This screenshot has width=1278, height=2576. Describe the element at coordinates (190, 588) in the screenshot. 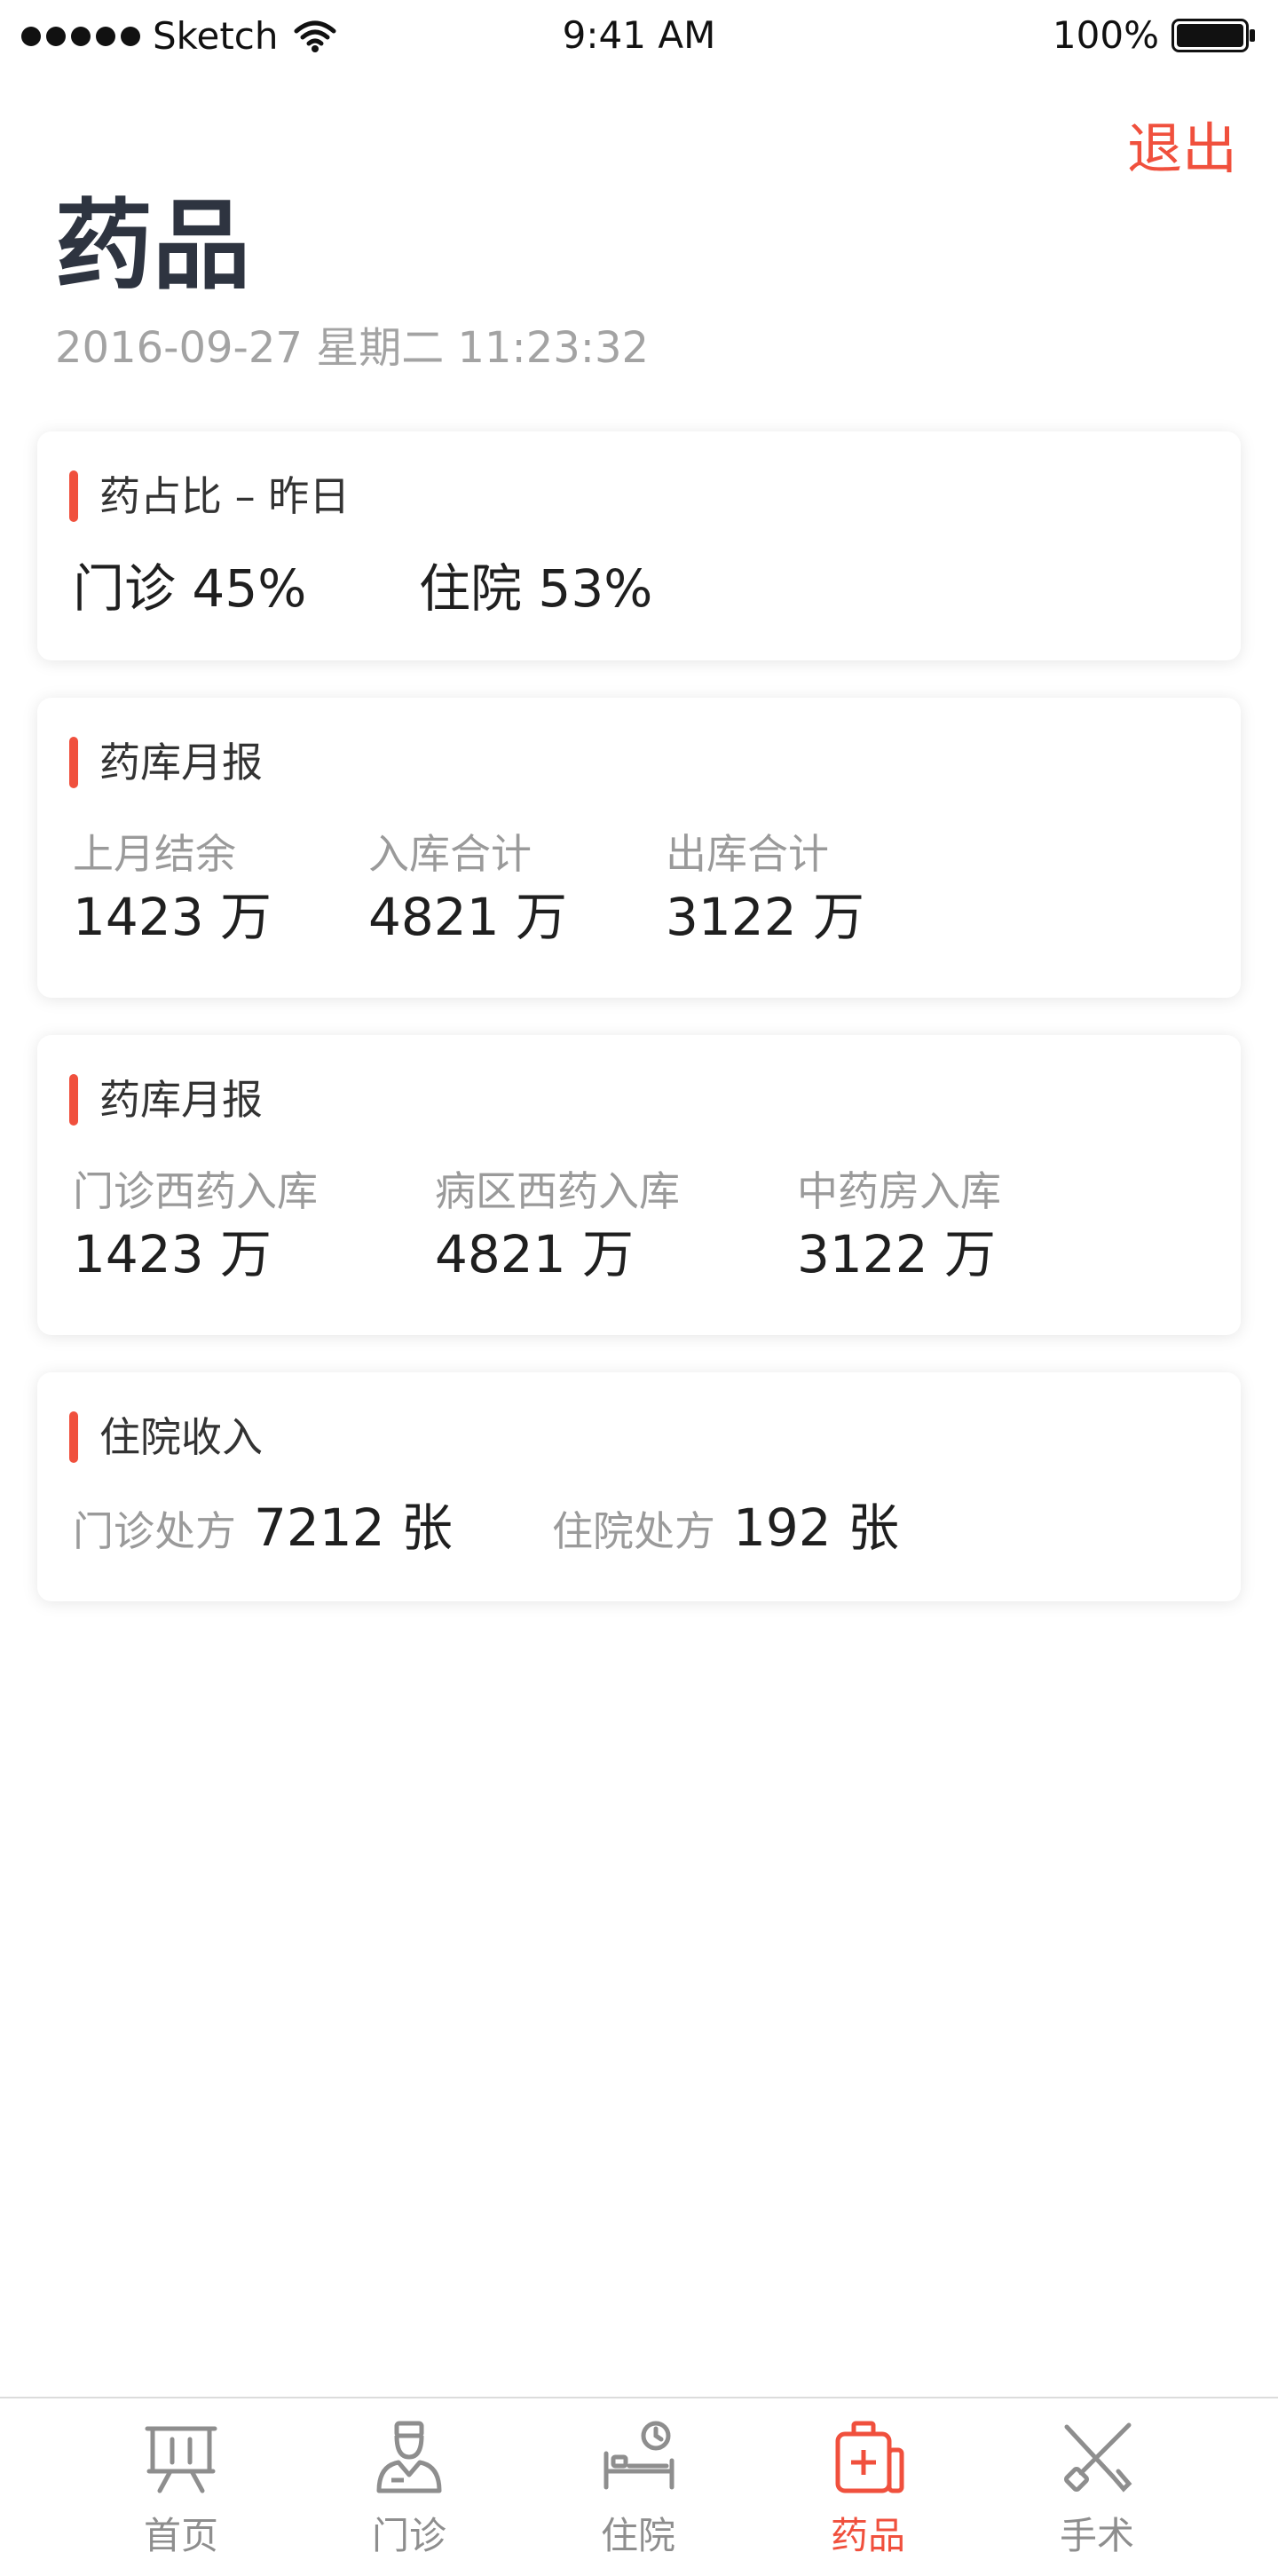

I see `outpatient-drug-ratio: 门诊 45%` at that location.